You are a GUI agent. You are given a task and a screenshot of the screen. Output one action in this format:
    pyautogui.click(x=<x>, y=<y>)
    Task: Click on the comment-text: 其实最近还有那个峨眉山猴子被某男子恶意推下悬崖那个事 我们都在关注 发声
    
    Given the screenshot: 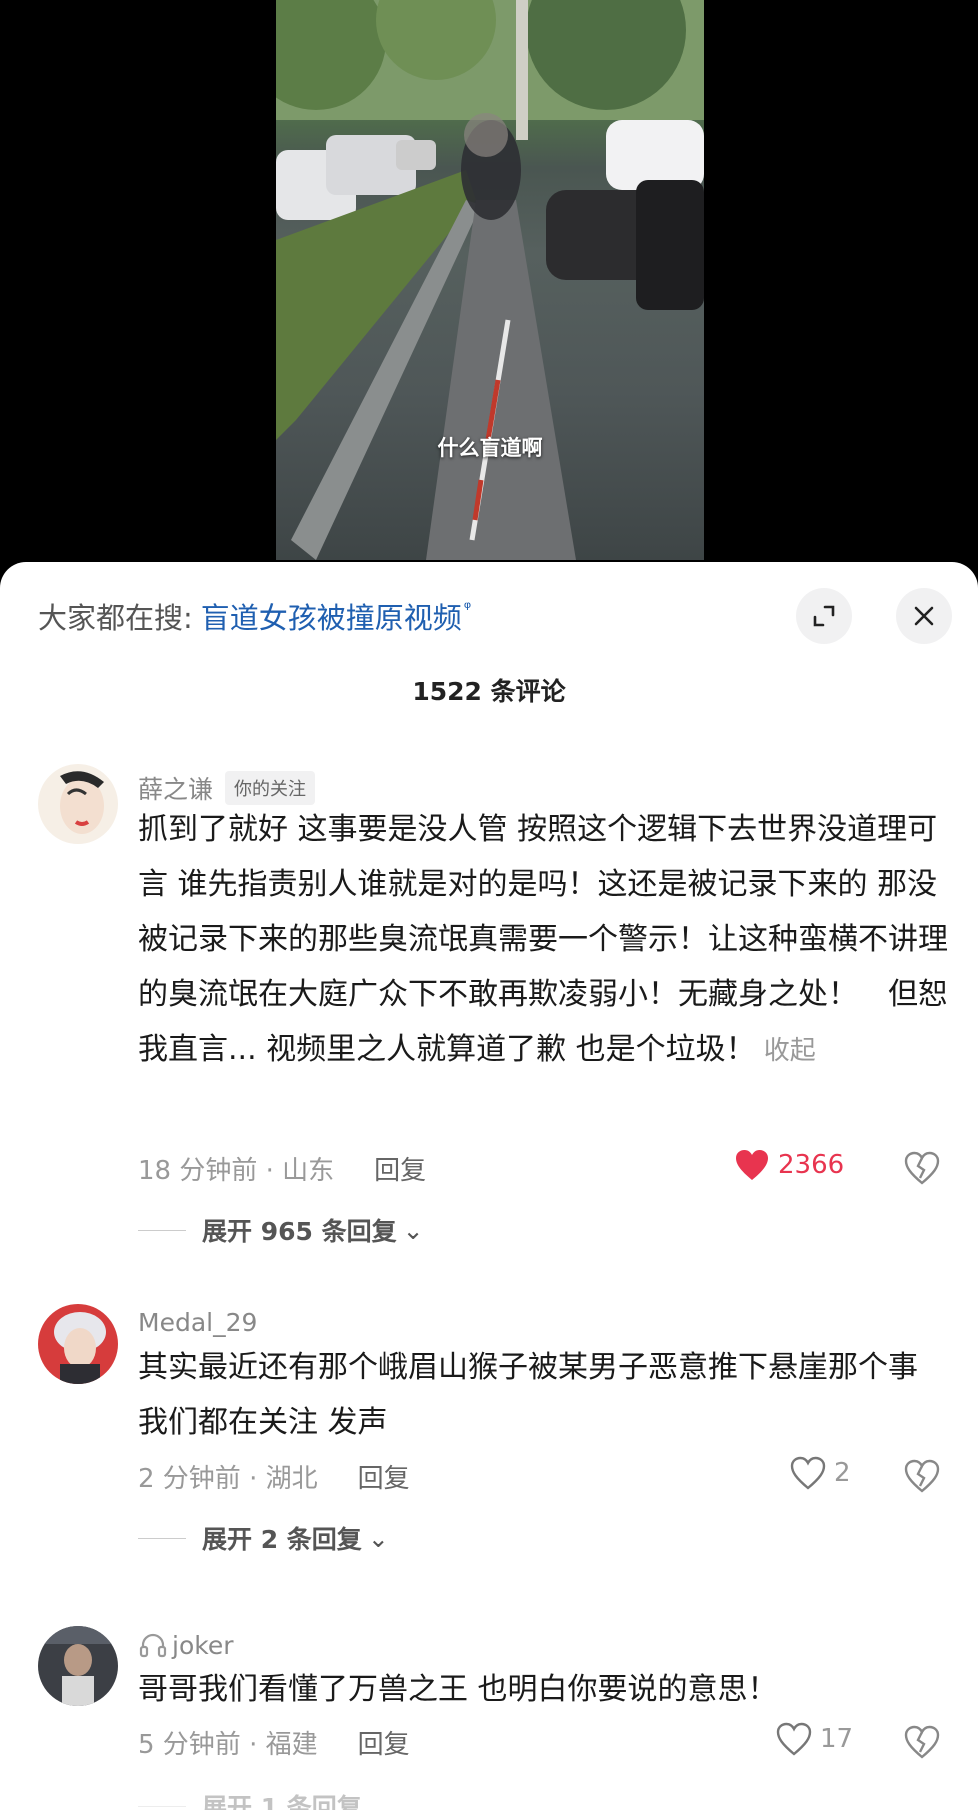 What is the action you would take?
    pyautogui.click(x=528, y=1395)
    